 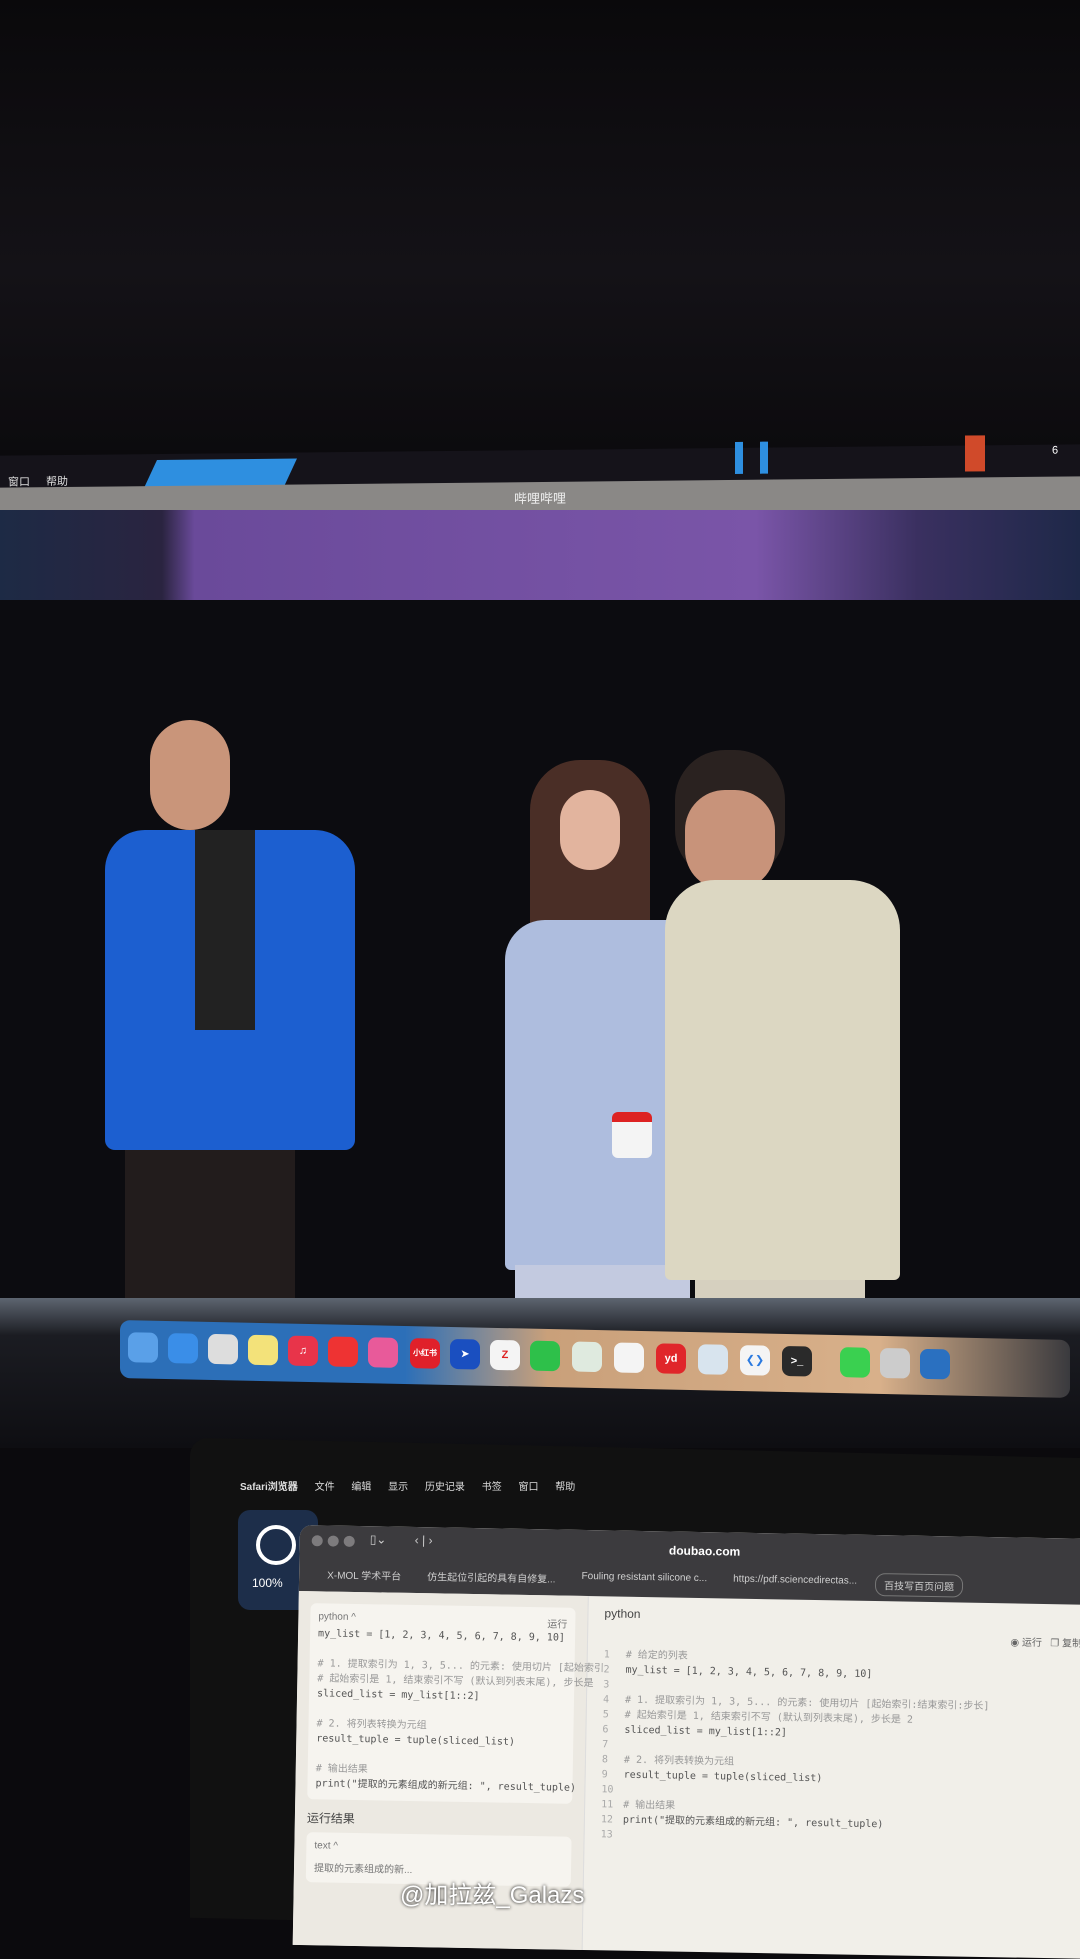 What do you see at coordinates (769, 1717) in the screenshot?
I see `code-line: # 起始索引是 1, 结束索引不写 (默认到列表末尾), 步长是 2` at bounding box center [769, 1717].